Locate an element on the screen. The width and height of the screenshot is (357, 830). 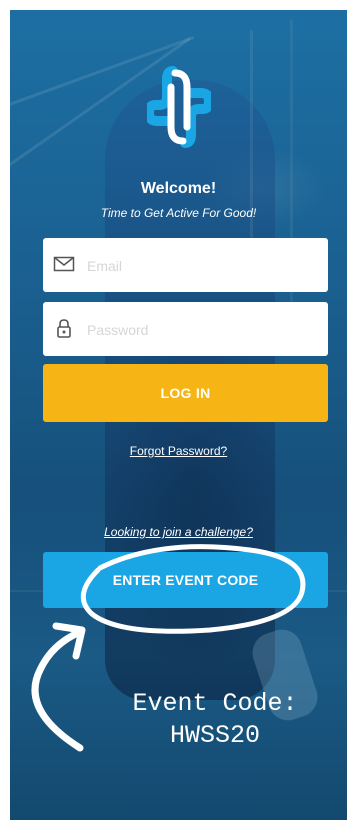
event-code-label: Event Code: is located at coordinates (215, 703).